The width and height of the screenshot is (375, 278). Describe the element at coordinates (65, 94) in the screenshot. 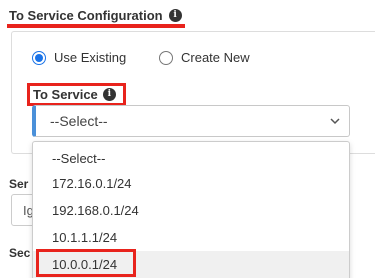

I see `to-service-label-text: To Service` at that location.